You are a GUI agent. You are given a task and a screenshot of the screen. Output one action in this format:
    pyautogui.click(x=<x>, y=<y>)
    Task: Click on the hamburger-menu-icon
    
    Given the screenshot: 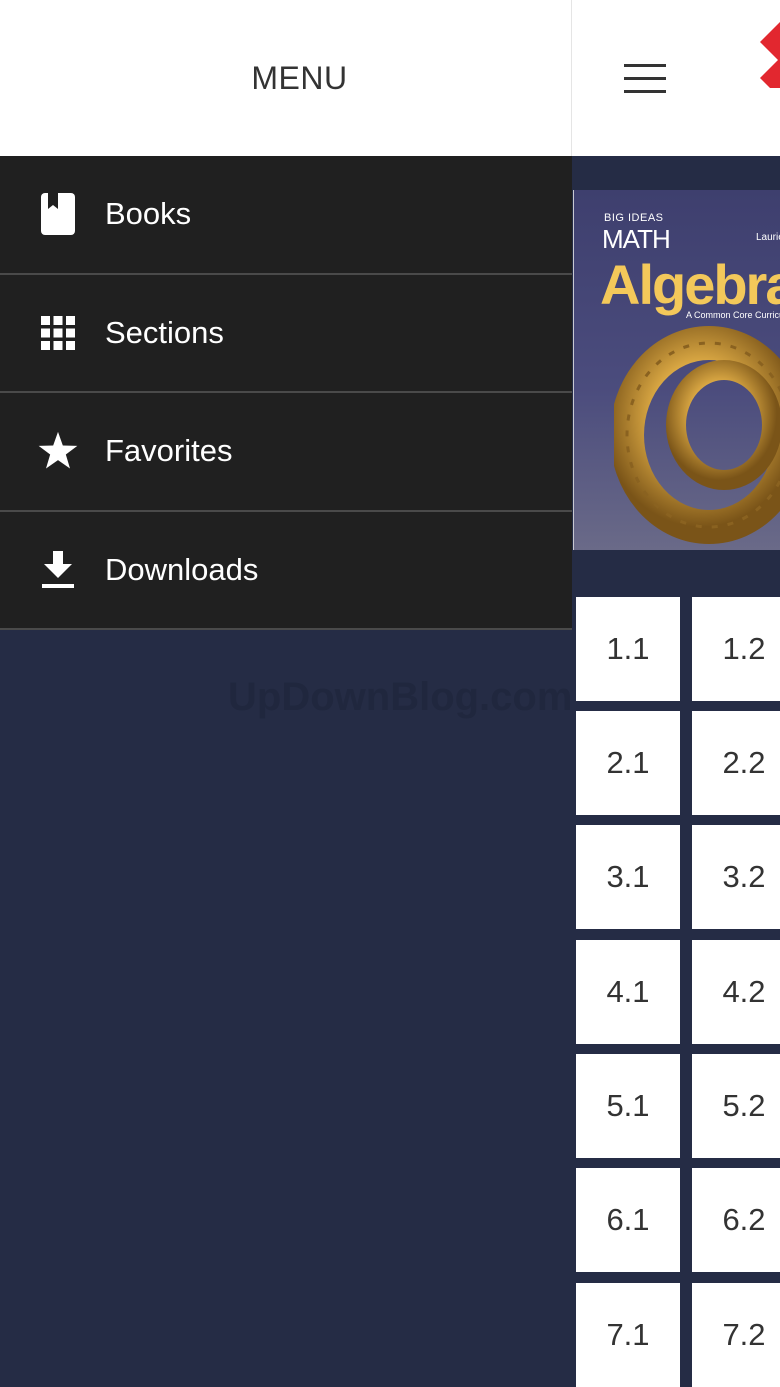 What is the action you would take?
    pyautogui.click(x=645, y=79)
    